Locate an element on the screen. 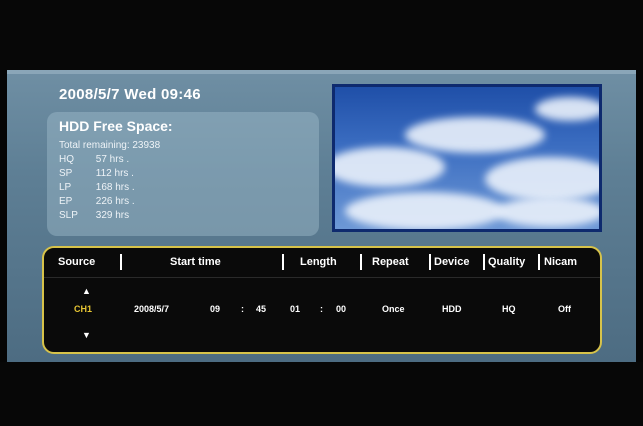 This screenshot has height=426, width=643. cell-source: CH1 is located at coordinates (83, 309).